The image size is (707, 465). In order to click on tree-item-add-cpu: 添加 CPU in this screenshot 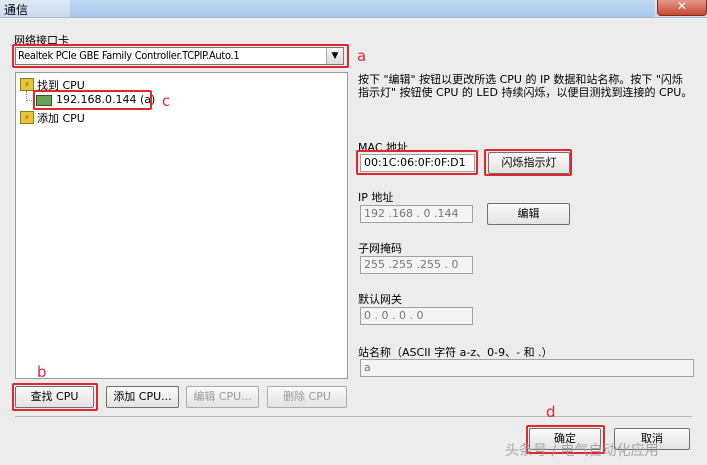, I will do `click(61, 118)`.